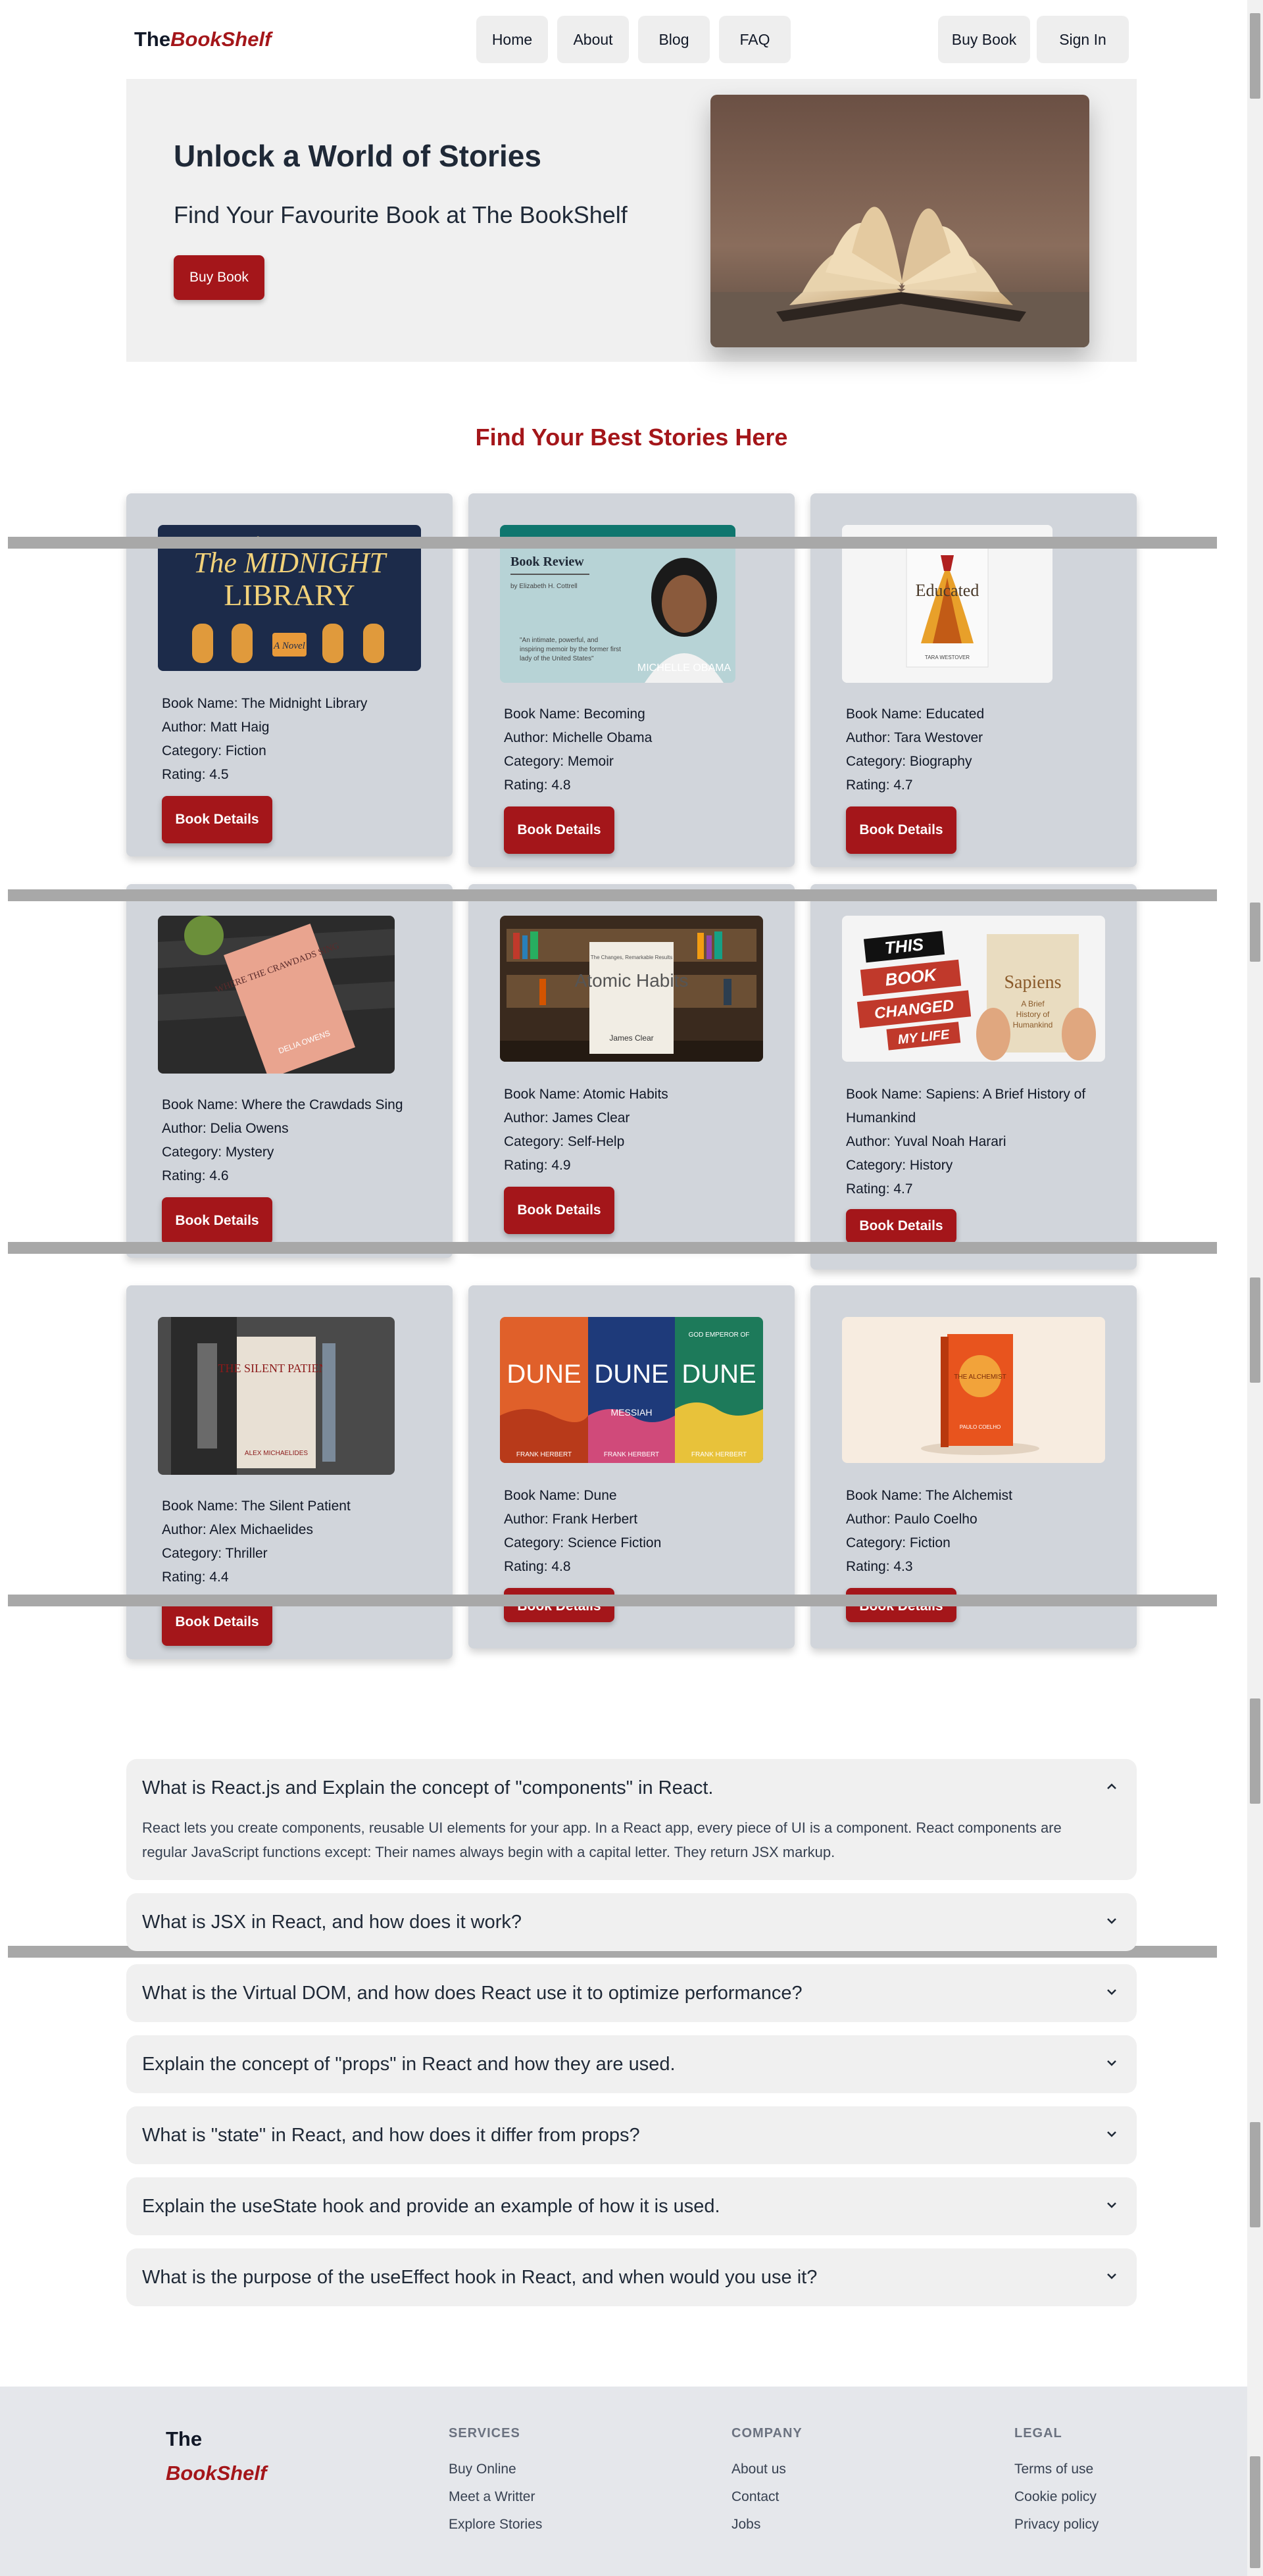 The image size is (1263, 2576). Describe the element at coordinates (512, 39) in the screenshot. I see `nav-home: Home` at that location.